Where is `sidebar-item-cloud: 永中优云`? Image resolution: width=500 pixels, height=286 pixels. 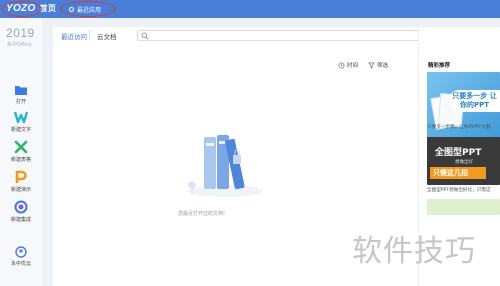
sidebar-item-cloud: 永中优云 is located at coordinates (21, 256).